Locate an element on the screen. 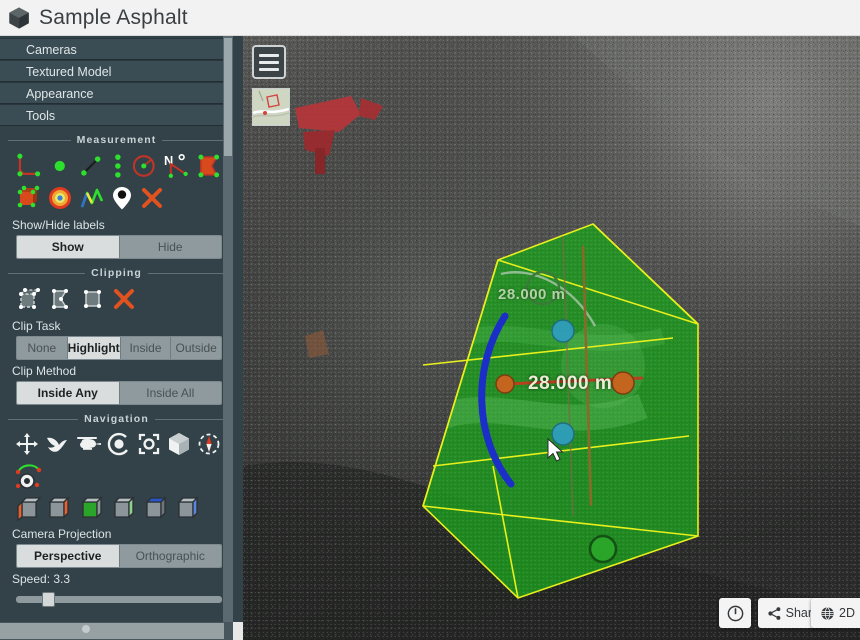 Image resolution: width=860 pixels, height=640 pixels. globe-icon is located at coordinates (827, 613).